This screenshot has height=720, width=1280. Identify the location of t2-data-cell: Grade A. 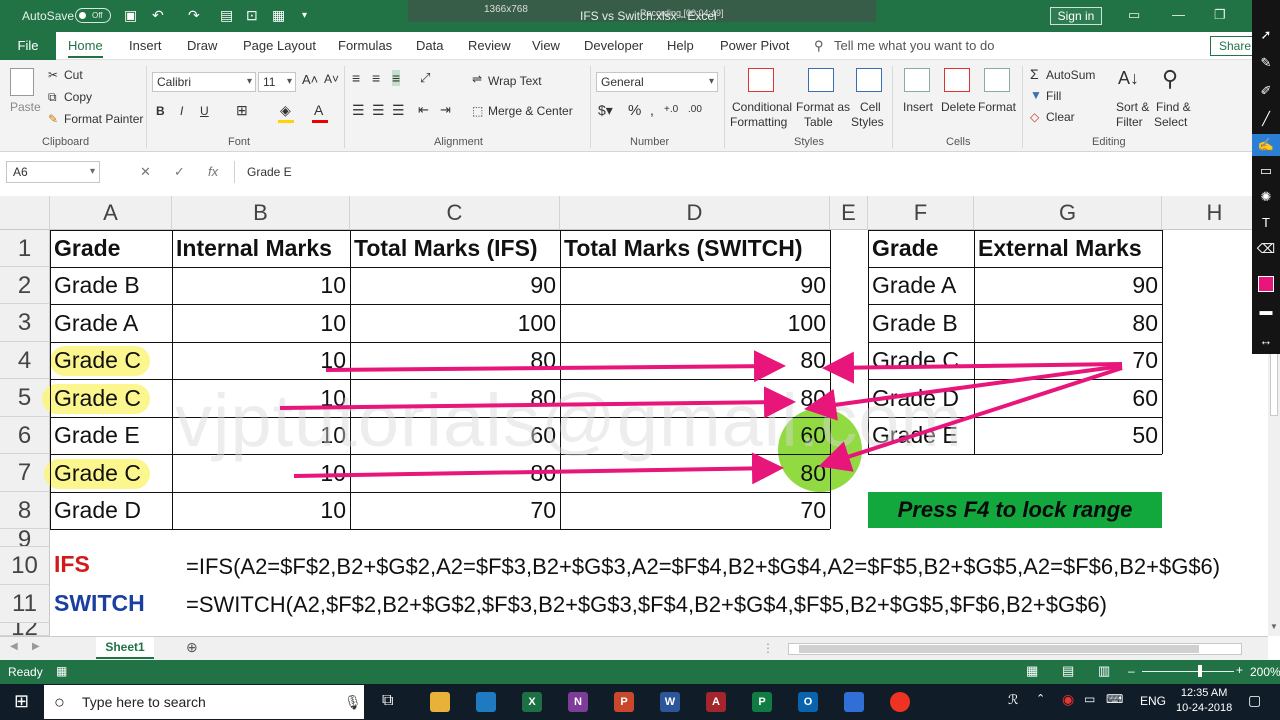
(921, 285).